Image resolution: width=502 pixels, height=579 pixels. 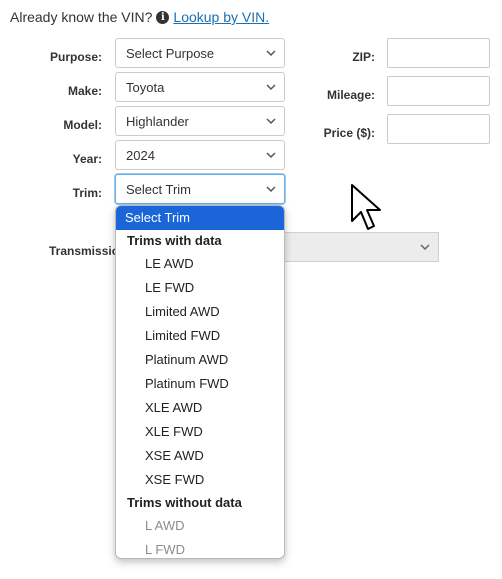 I want to click on trim-option: XLE AWD, so click(x=200, y=408).